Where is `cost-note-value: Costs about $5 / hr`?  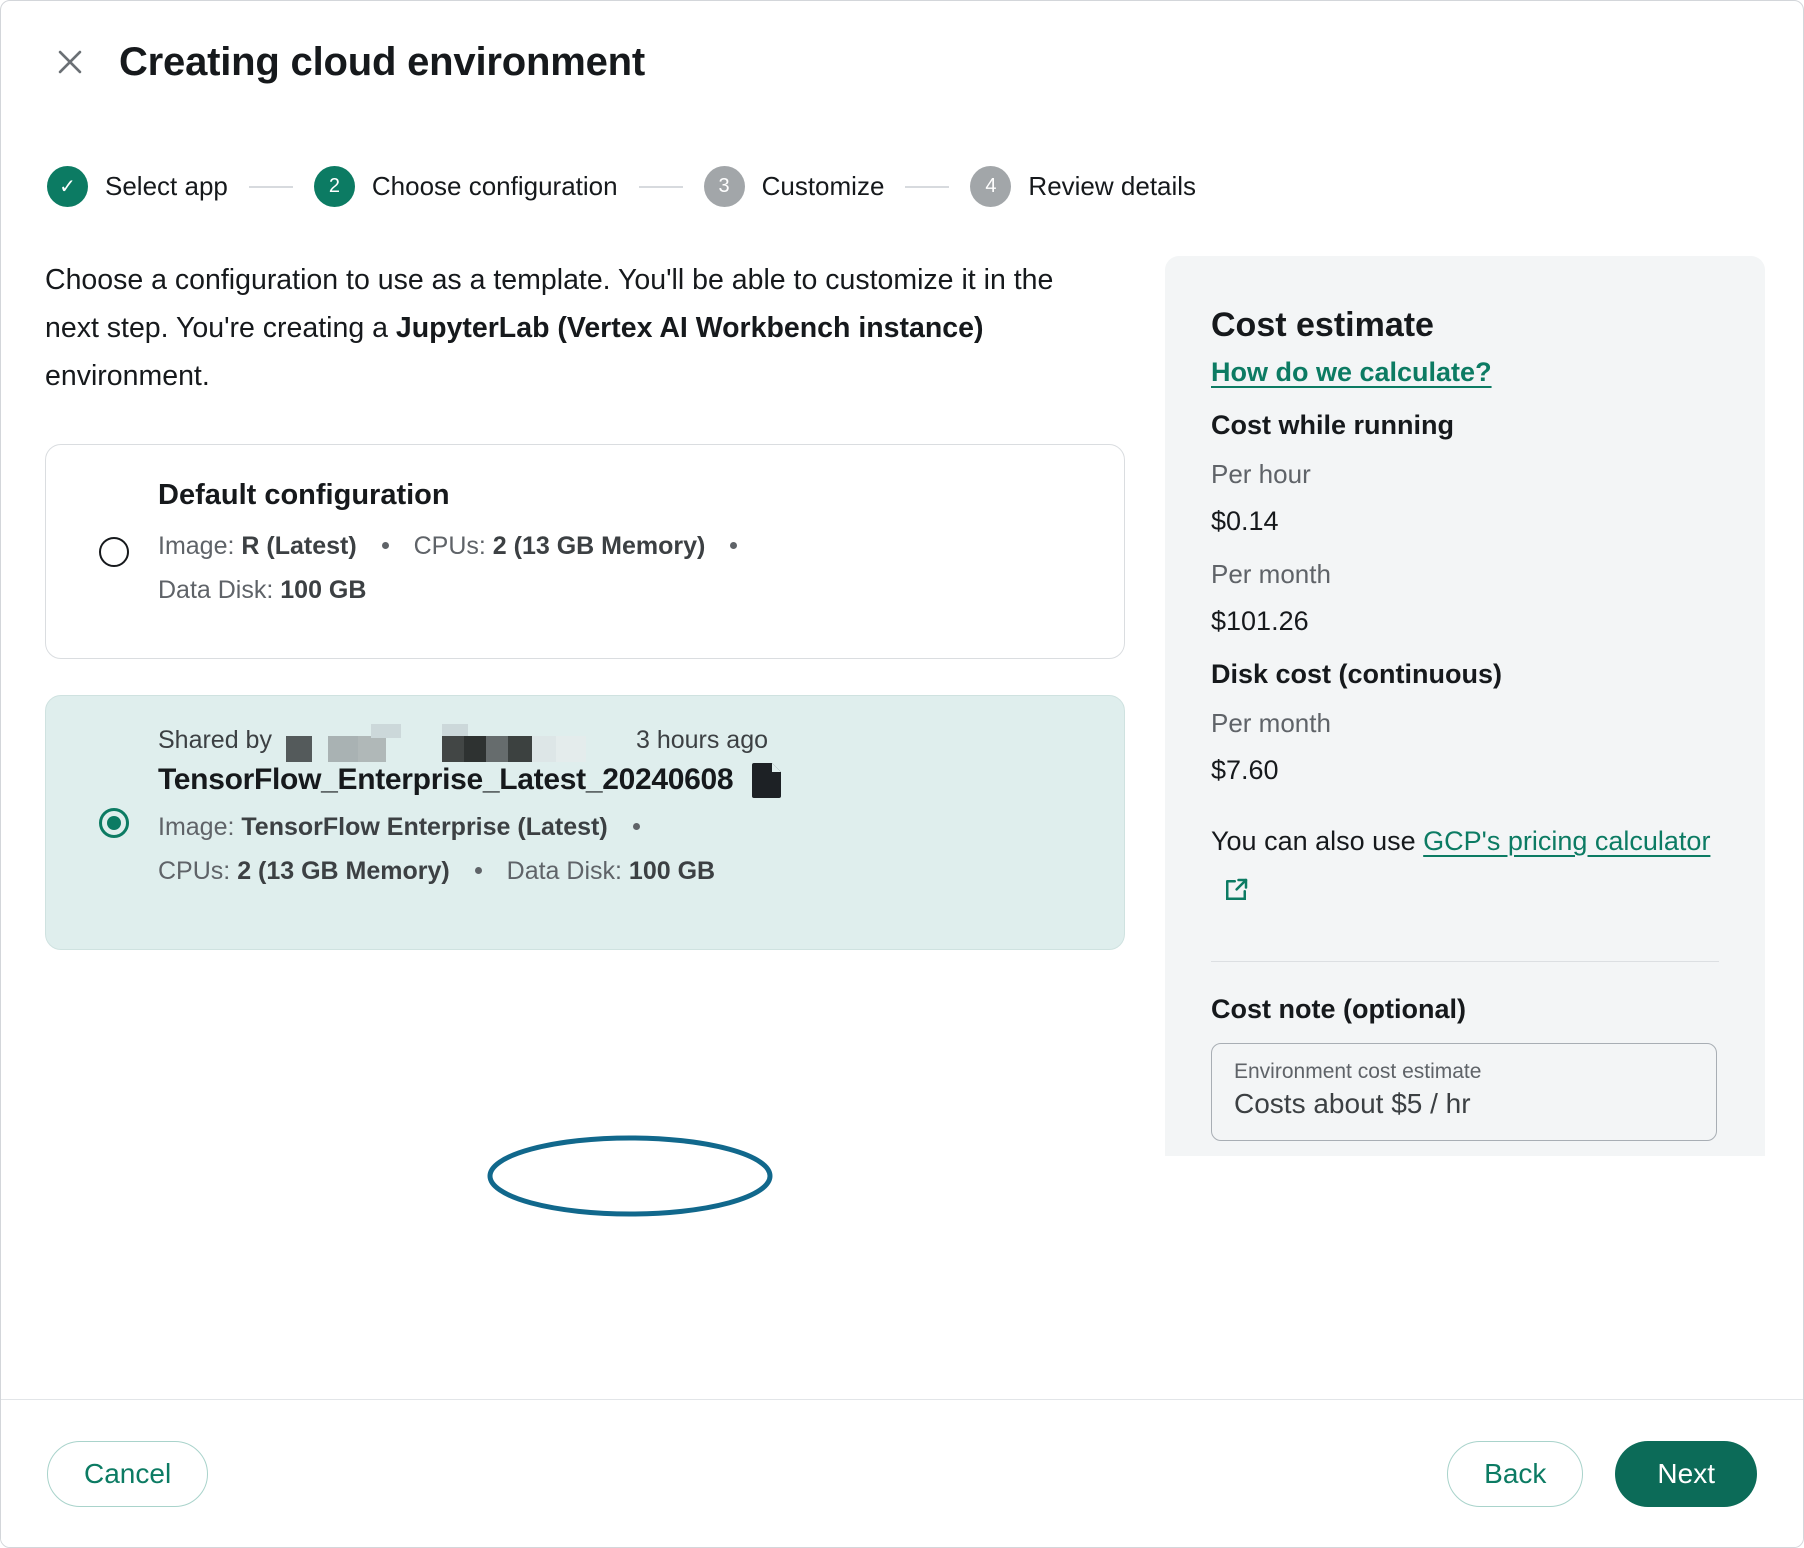
cost-note-value: Costs about $5 / hr is located at coordinates (1352, 1103).